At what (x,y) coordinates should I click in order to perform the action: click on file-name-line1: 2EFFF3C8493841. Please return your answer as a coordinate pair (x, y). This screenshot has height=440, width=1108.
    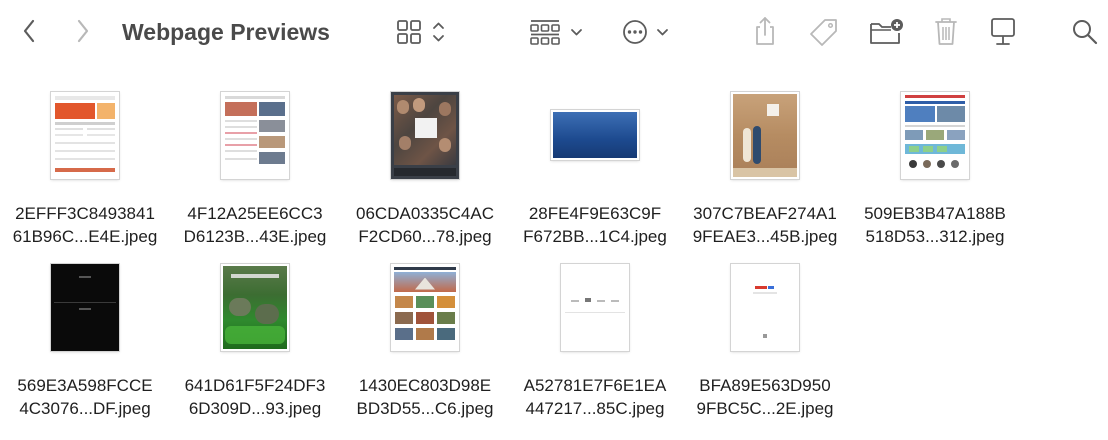
    Looking at the image, I should click on (85, 213).